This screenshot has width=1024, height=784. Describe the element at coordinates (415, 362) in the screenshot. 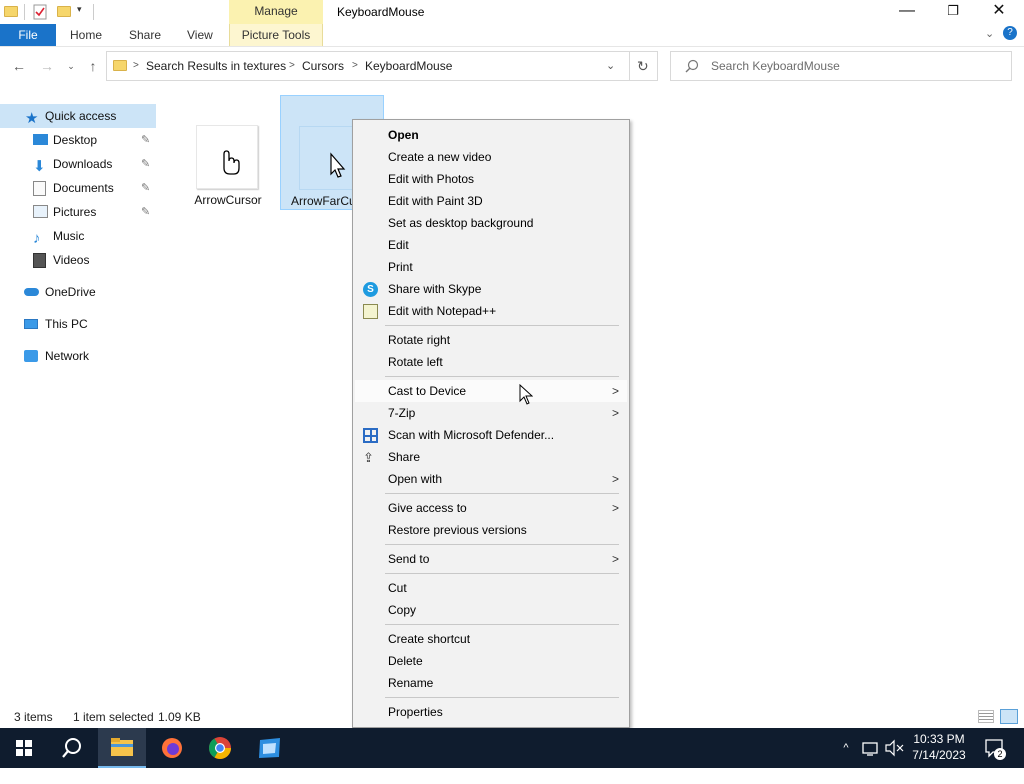

I see `menu-item-label: Rotate left` at that location.